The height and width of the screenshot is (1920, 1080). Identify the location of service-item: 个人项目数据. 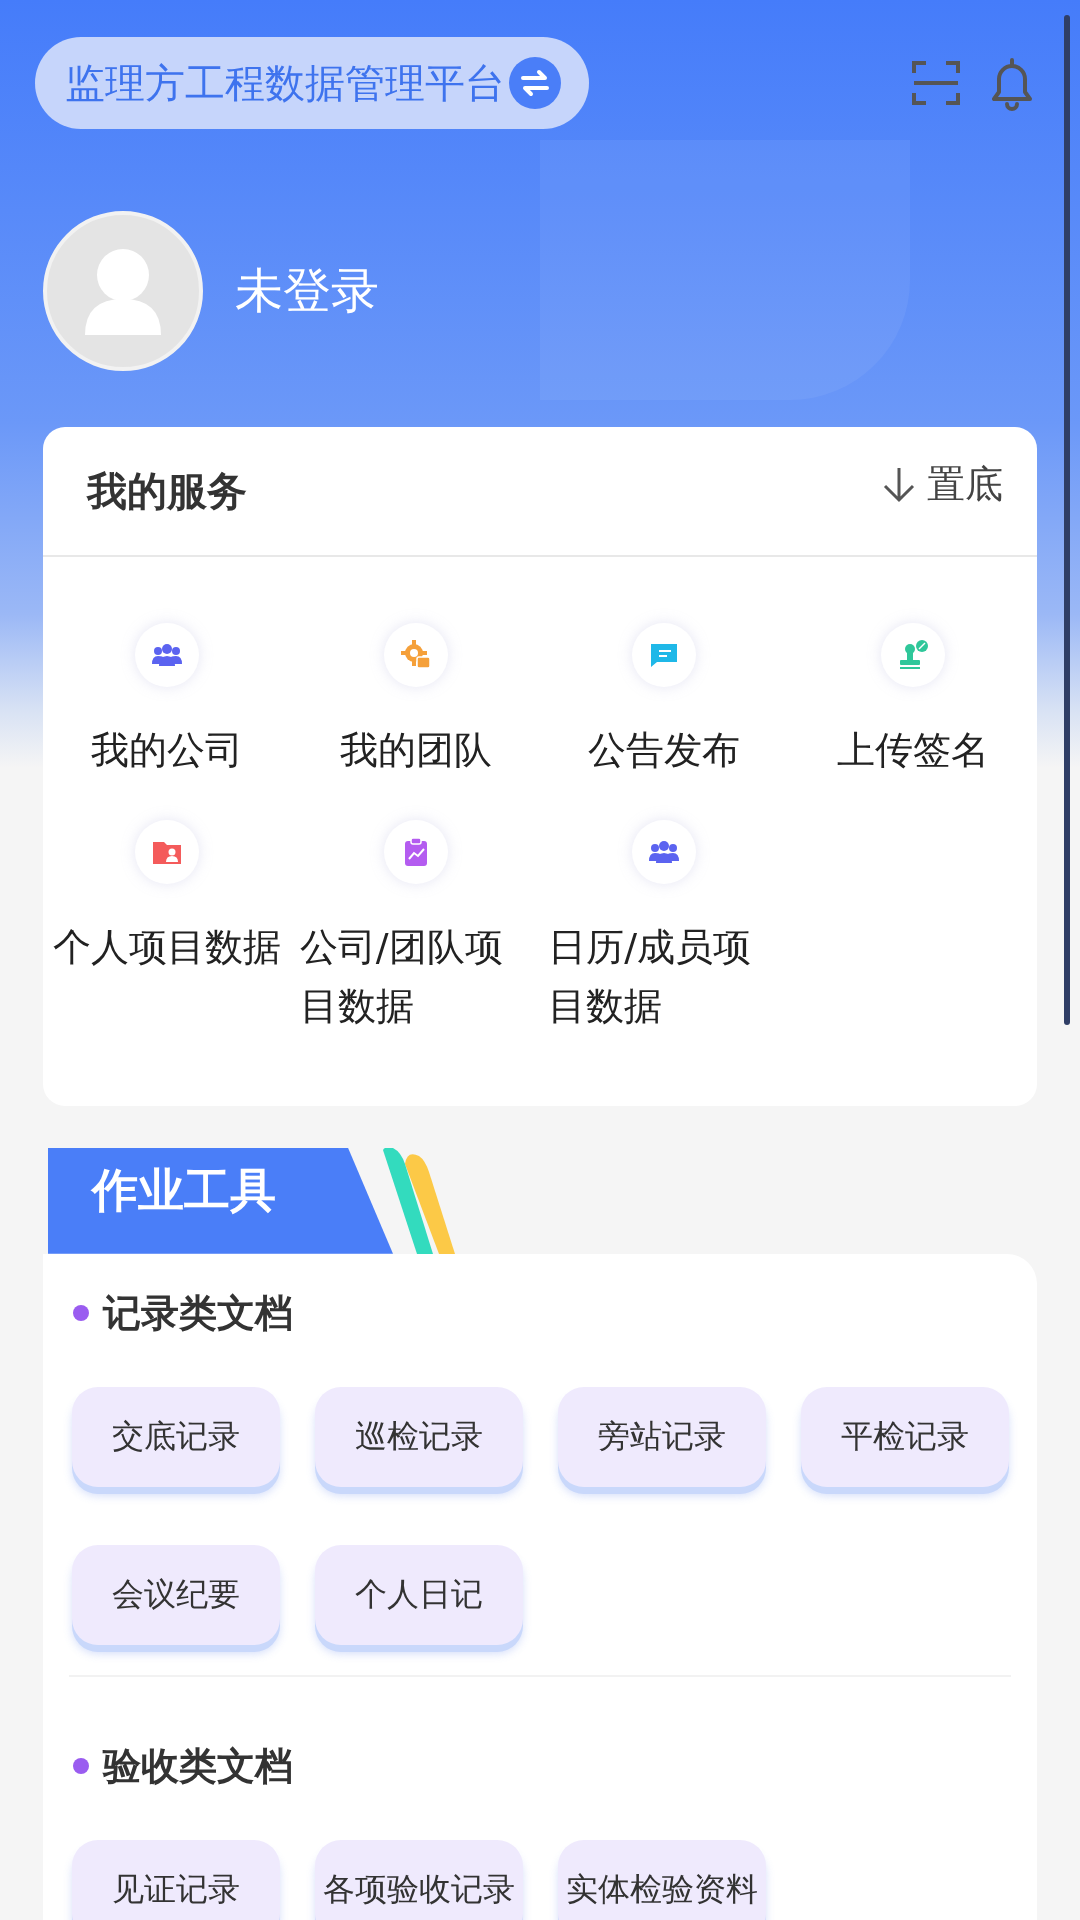
(167, 927).